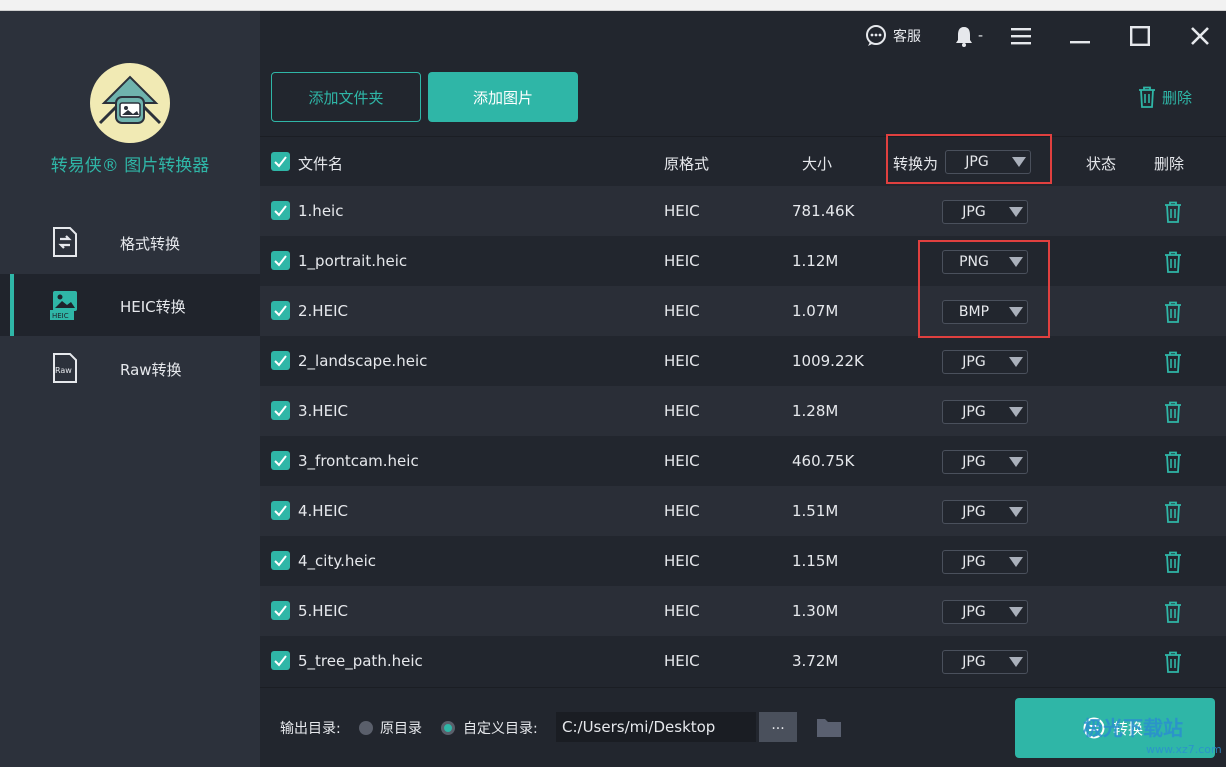 Image resolution: width=1226 pixels, height=767 pixels. Describe the element at coordinates (743, 661) in the screenshot. I see `table-row: 5_tree_path.heic HEIC 3.72M JPG` at that location.